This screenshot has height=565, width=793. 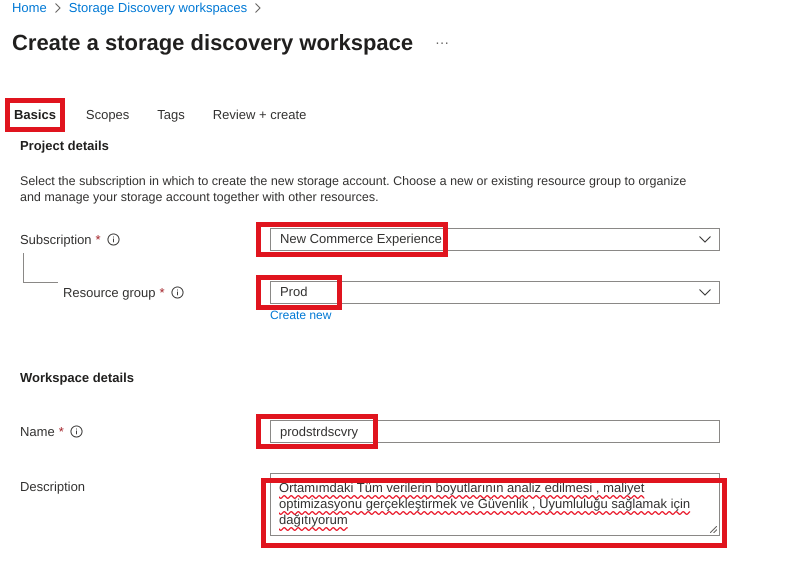 What do you see at coordinates (53, 487) in the screenshot?
I see `field-label: Description` at bounding box center [53, 487].